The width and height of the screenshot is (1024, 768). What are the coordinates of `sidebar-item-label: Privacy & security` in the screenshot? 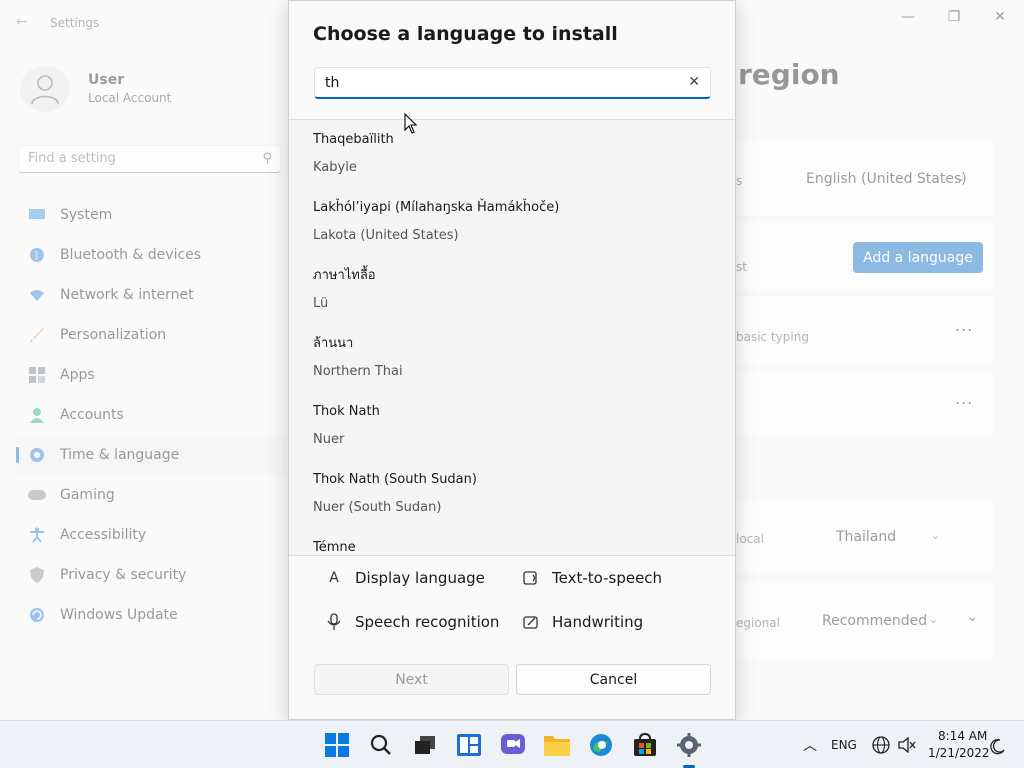 It's located at (123, 575).